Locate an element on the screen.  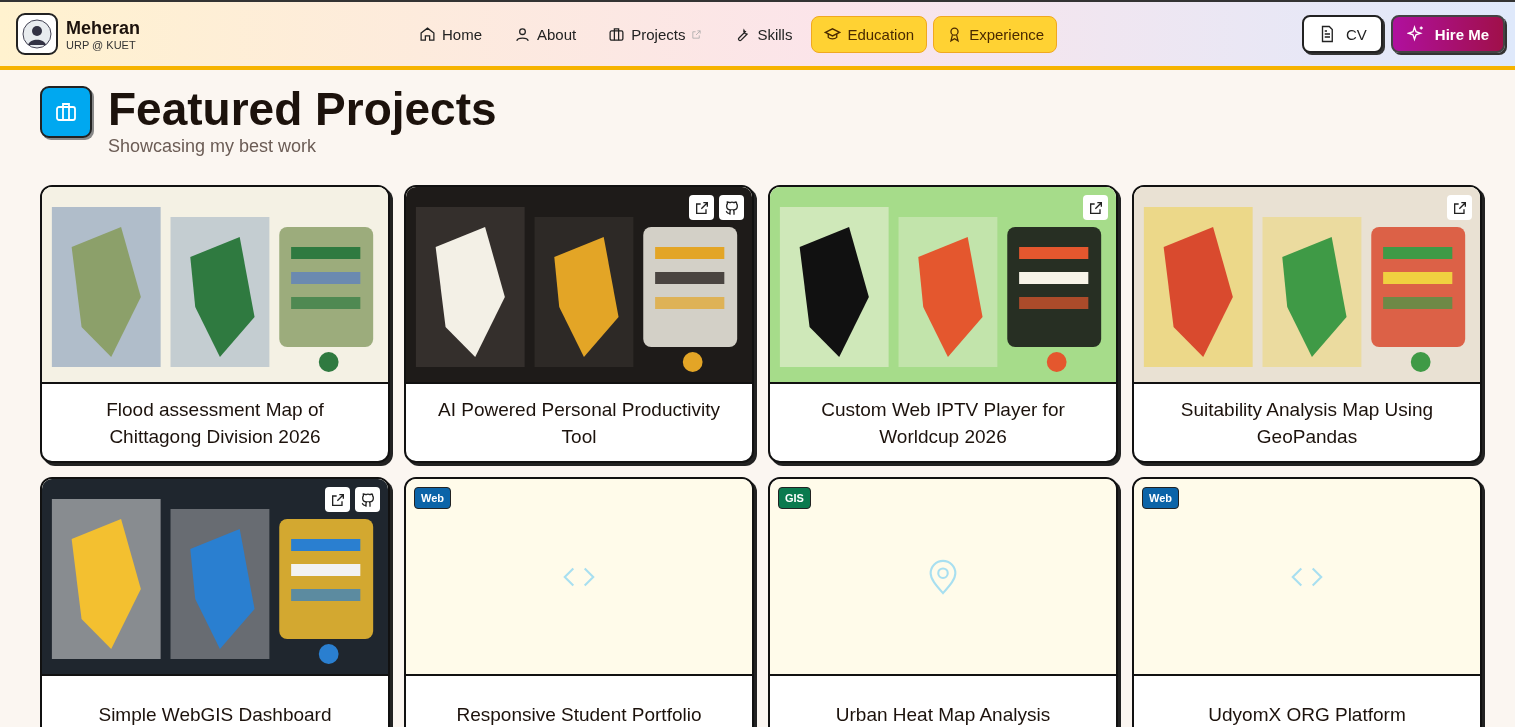
project-card: Suitability Analysis Map Using GeoPandas is located at coordinates (1307, 324).